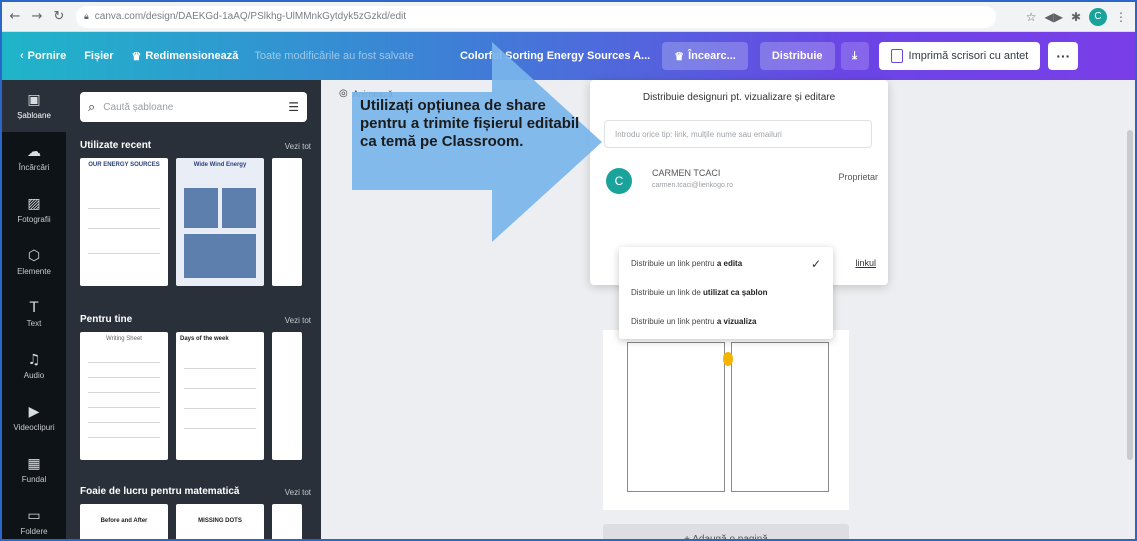 The height and width of the screenshot is (541, 1137). I want to click on template-thumb: Writing Sheet, so click(124, 396).